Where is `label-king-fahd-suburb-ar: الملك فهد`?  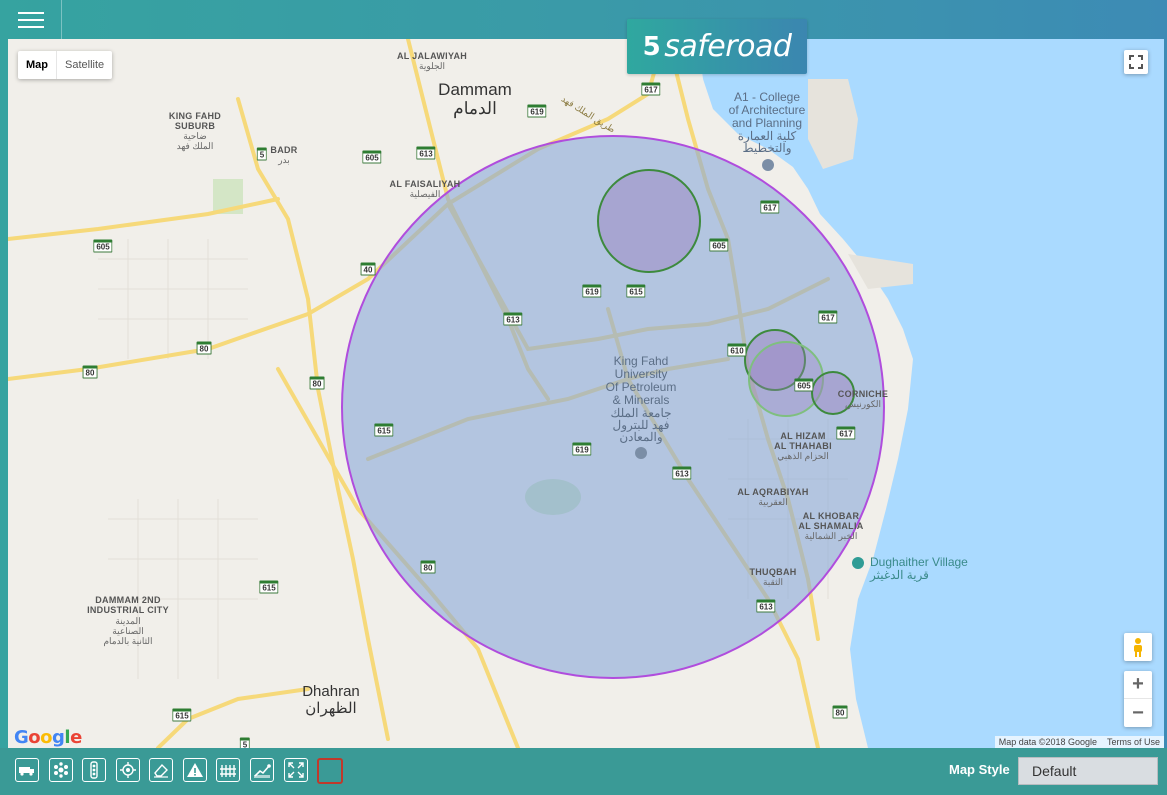
label-king-fahd-suburb-ar: الملك فهد is located at coordinates (195, 146).